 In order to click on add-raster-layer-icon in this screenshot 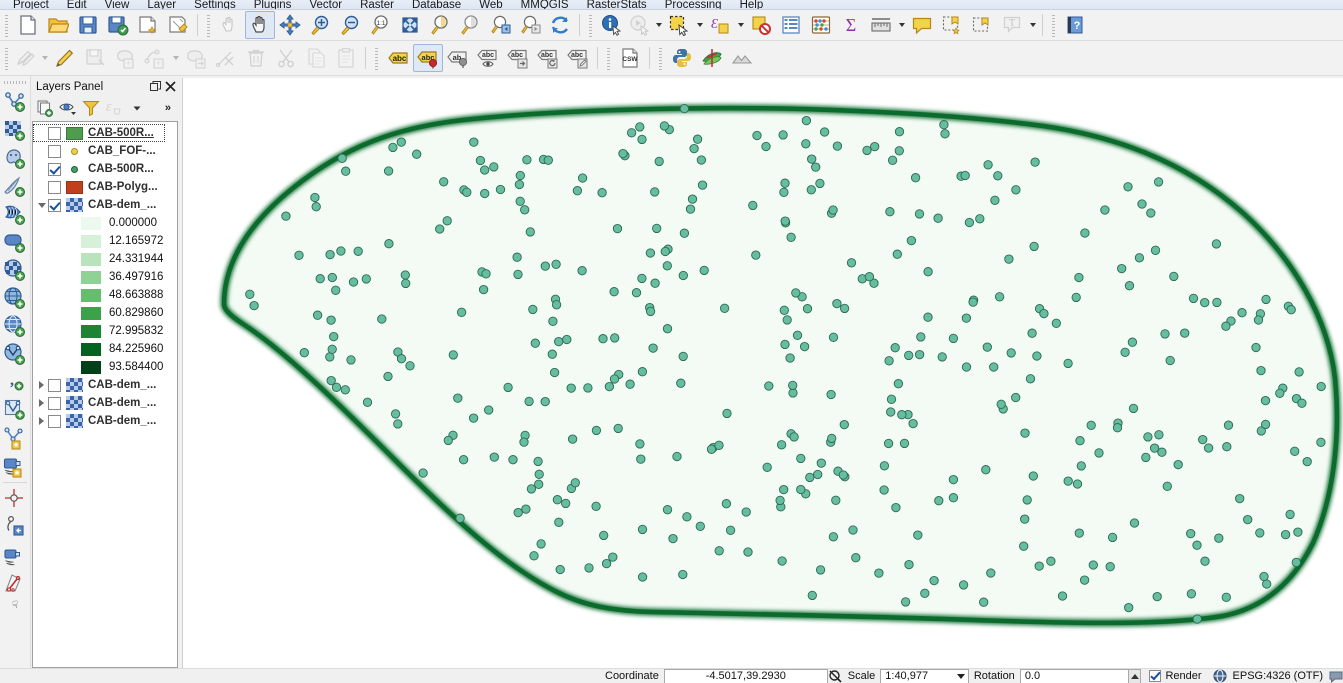, I will do `click(15, 130)`.